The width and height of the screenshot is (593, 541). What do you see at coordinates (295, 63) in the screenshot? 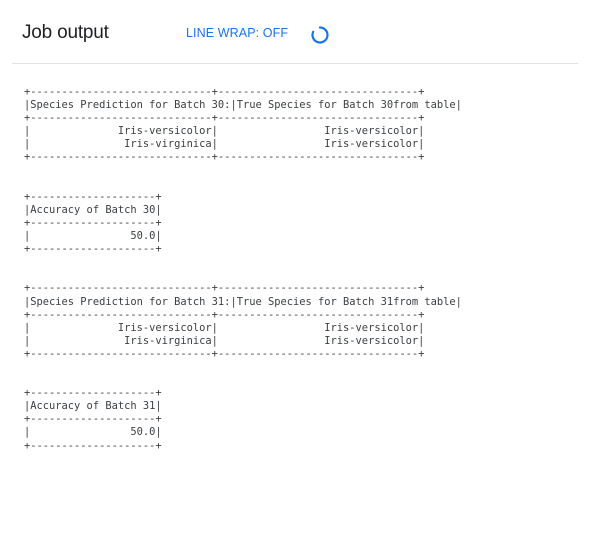
I see `header-divider` at bounding box center [295, 63].